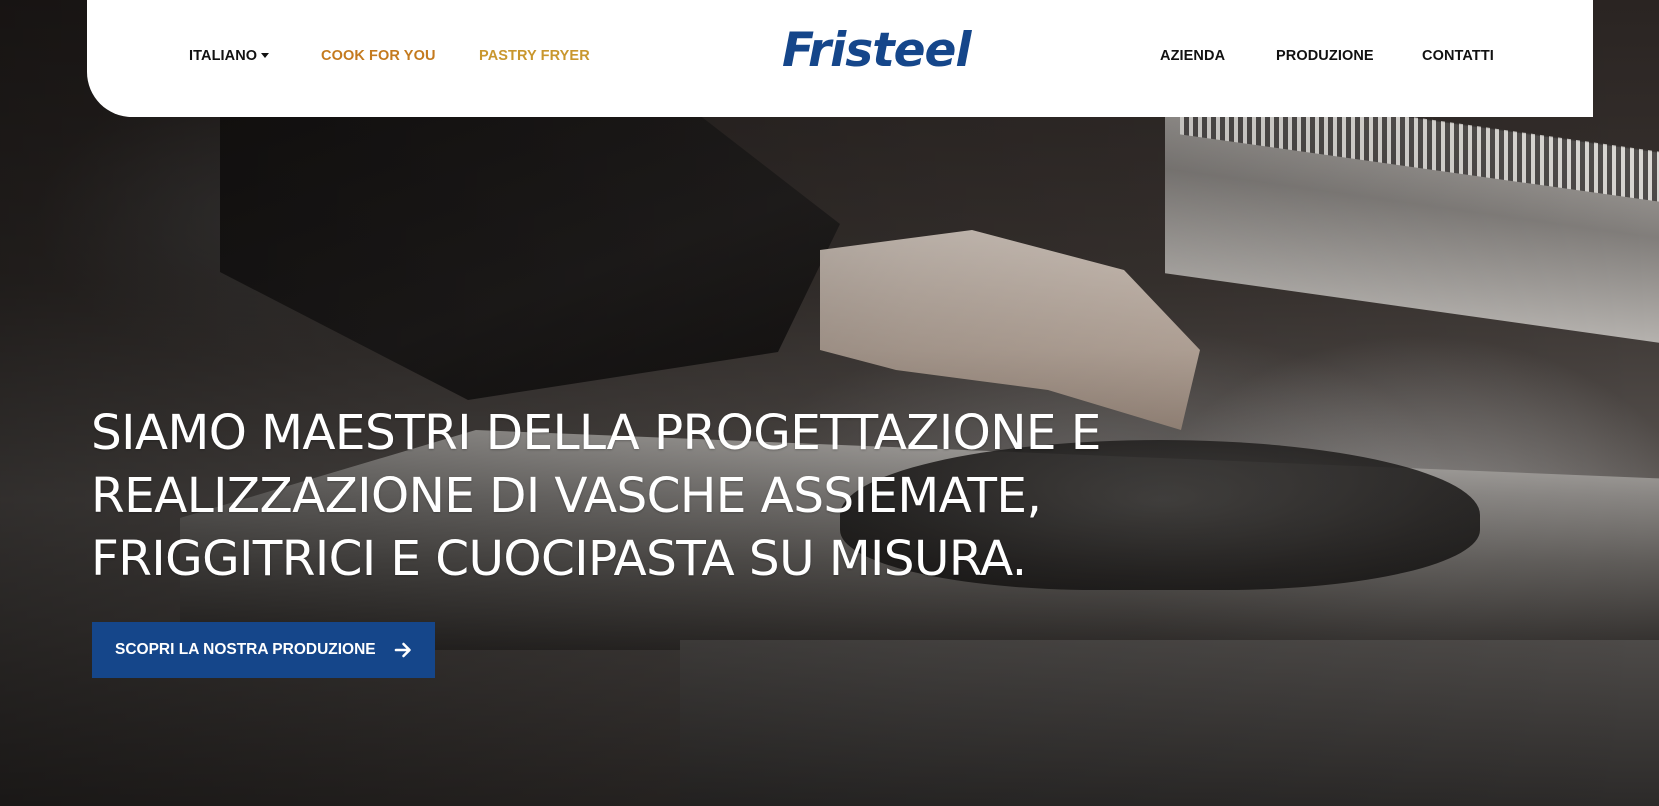 Image resolution: width=1659 pixels, height=806 pixels. Describe the element at coordinates (1458, 56) in the screenshot. I see `nav-link-contatti: CONTATTI` at that location.